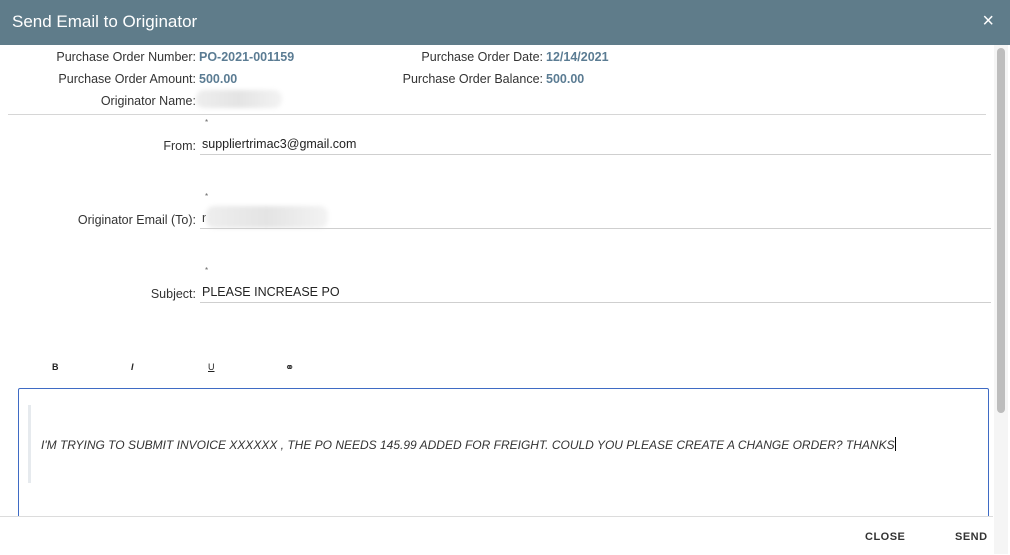 Image resolution: width=1010 pixels, height=555 pixels. What do you see at coordinates (895, 444) in the screenshot?
I see `text-caret` at bounding box center [895, 444].